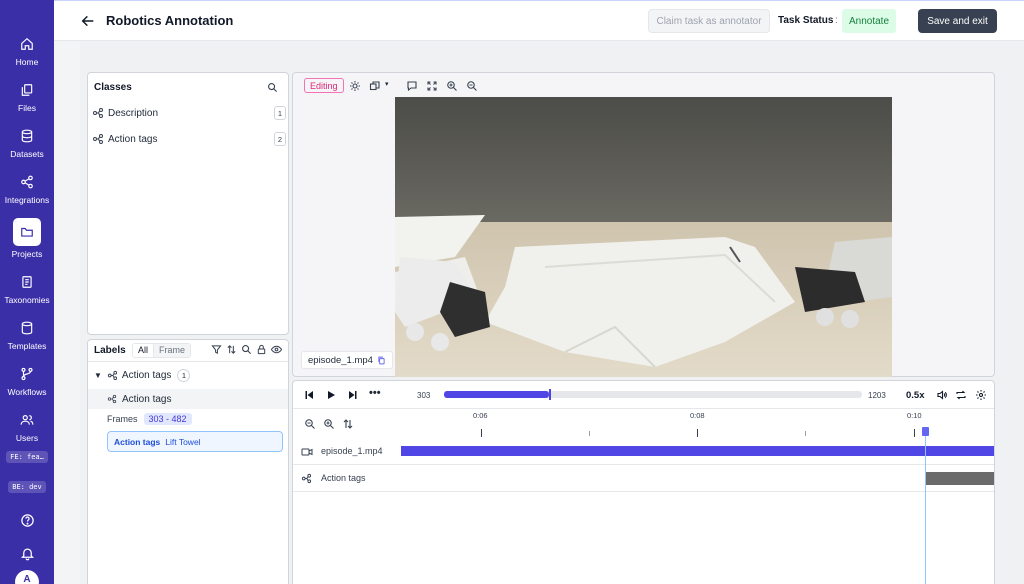  What do you see at coordinates (343, 478) in the screenshot?
I see `track-name: Action tags` at bounding box center [343, 478].